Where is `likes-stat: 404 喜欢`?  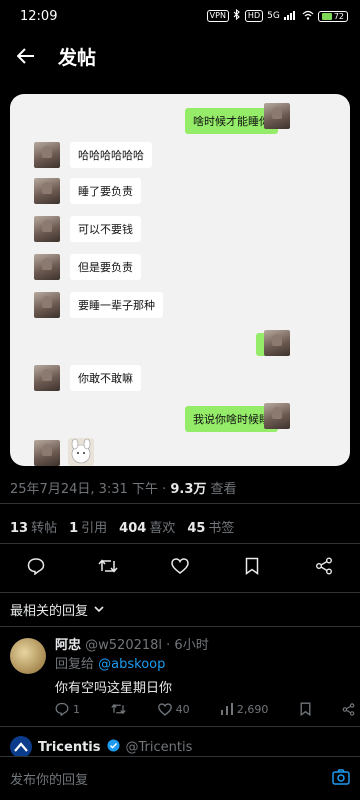 likes-stat: 404 喜欢 is located at coordinates (147, 526).